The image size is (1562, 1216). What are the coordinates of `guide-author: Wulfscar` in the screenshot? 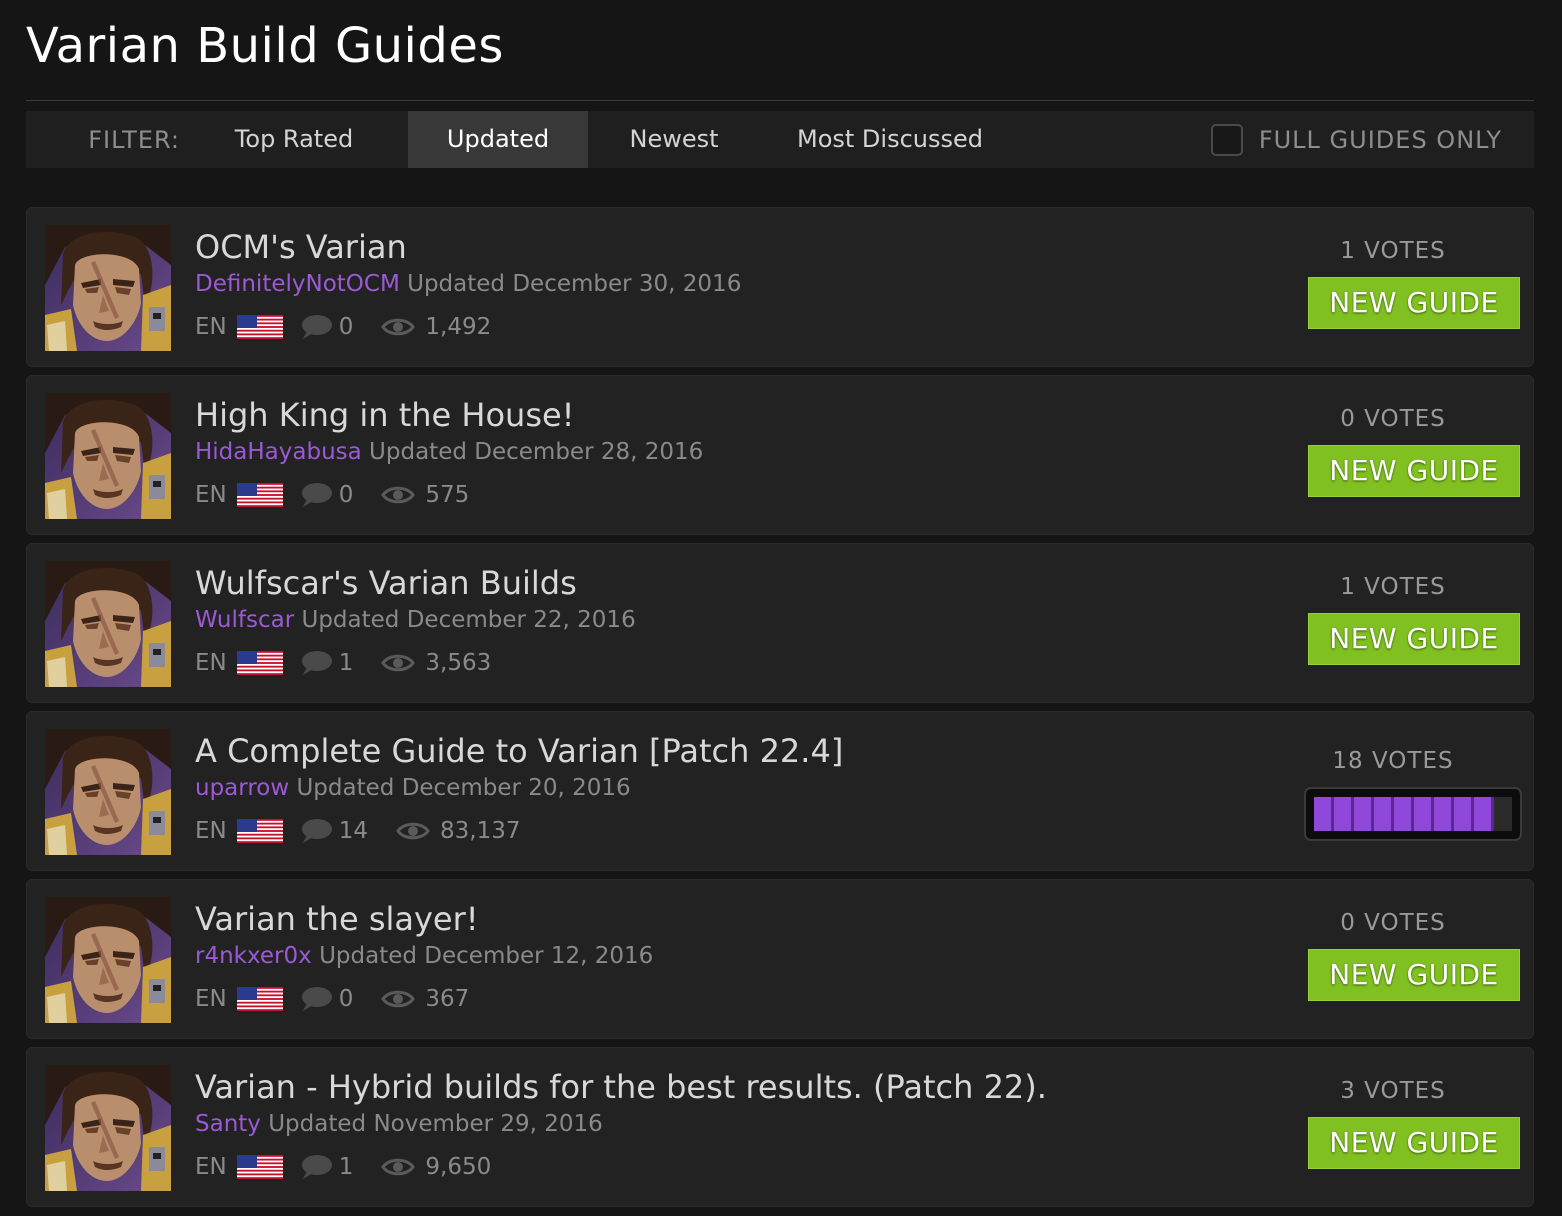 It's located at (244, 620).